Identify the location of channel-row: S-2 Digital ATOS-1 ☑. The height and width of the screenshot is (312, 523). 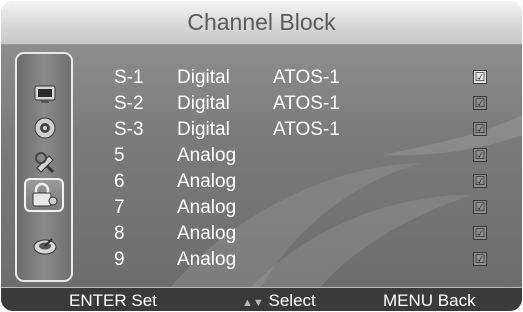
(261, 106).